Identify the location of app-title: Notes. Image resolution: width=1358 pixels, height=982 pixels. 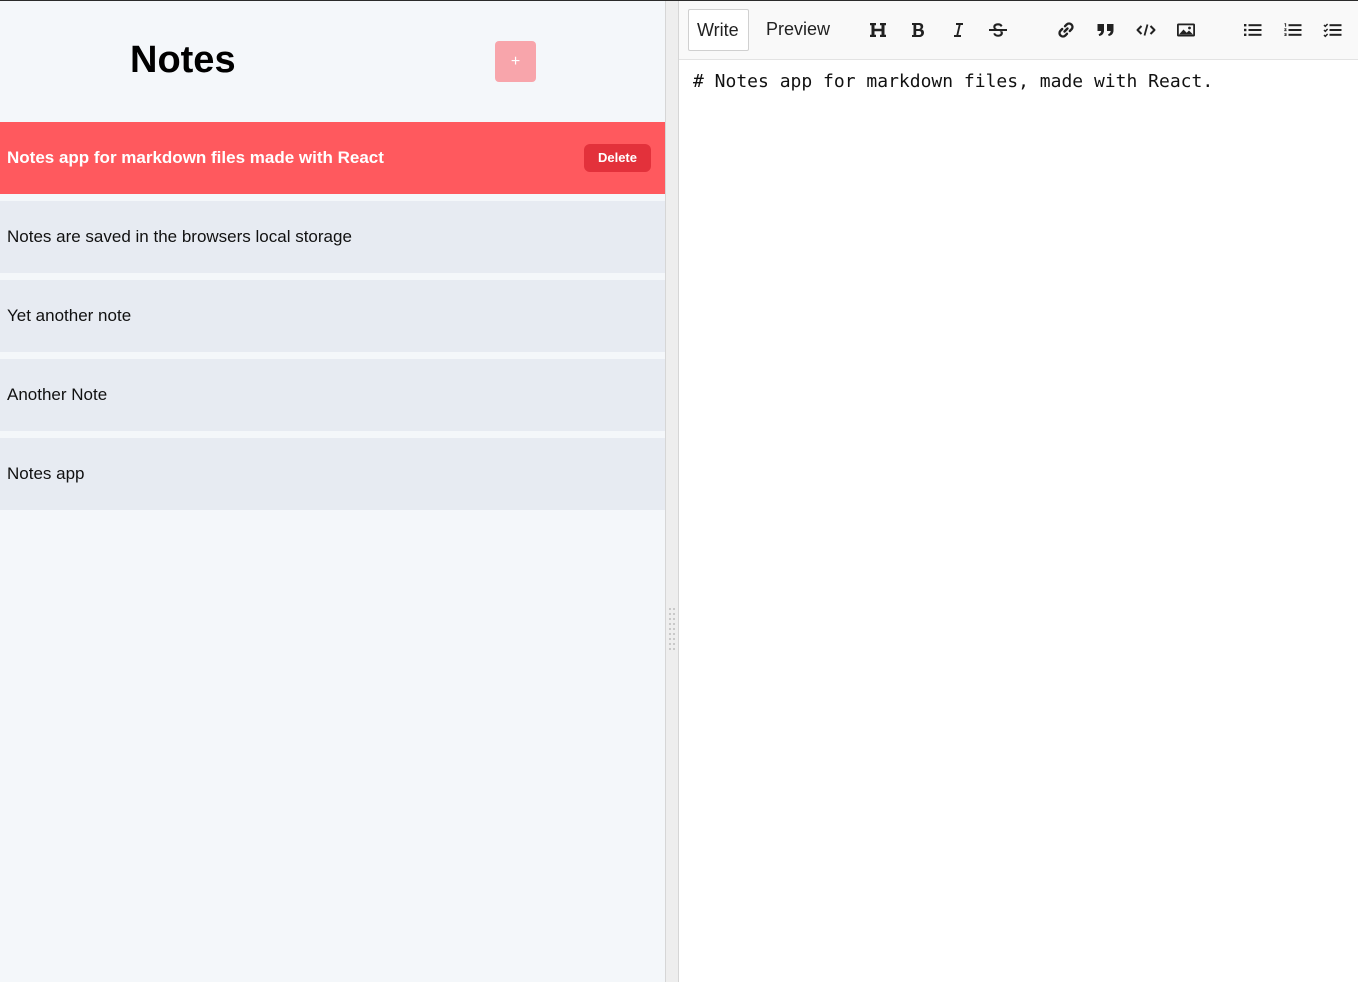
(183, 60).